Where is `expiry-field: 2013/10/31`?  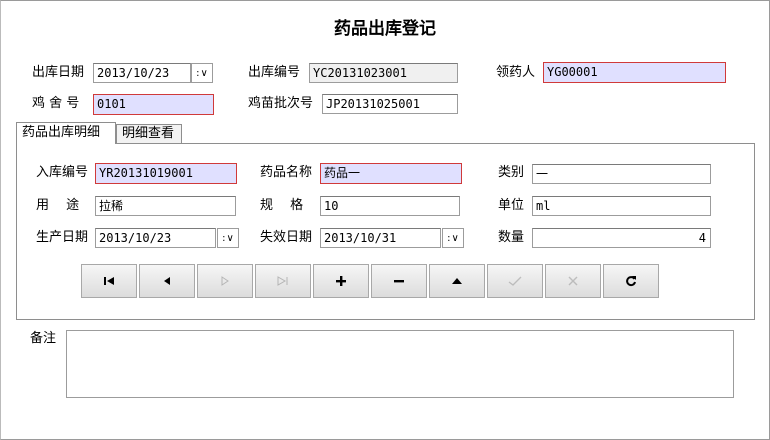 expiry-field: 2013/10/31 is located at coordinates (380, 238).